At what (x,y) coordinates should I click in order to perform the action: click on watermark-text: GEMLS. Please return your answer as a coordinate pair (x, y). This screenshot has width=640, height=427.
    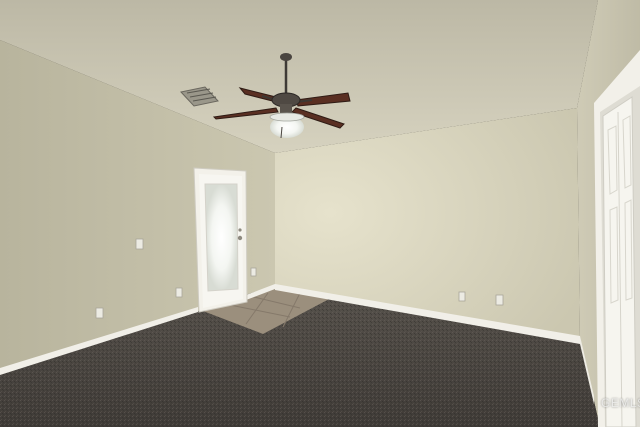
    Looking at the image, I should click on (620, 403).